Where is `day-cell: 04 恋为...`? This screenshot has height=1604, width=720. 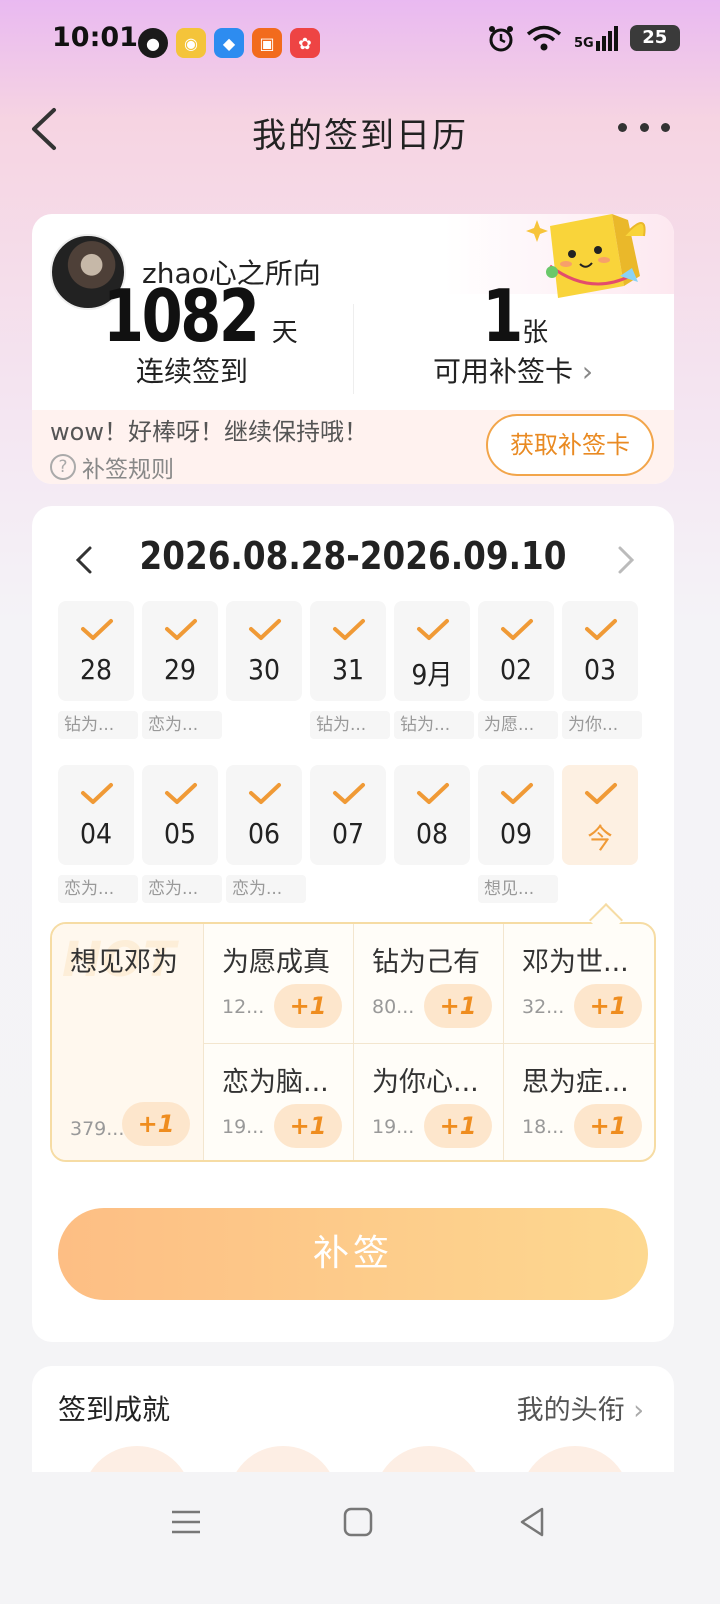
day-cell: 04 恋为... is located at coordinates (98, 834).